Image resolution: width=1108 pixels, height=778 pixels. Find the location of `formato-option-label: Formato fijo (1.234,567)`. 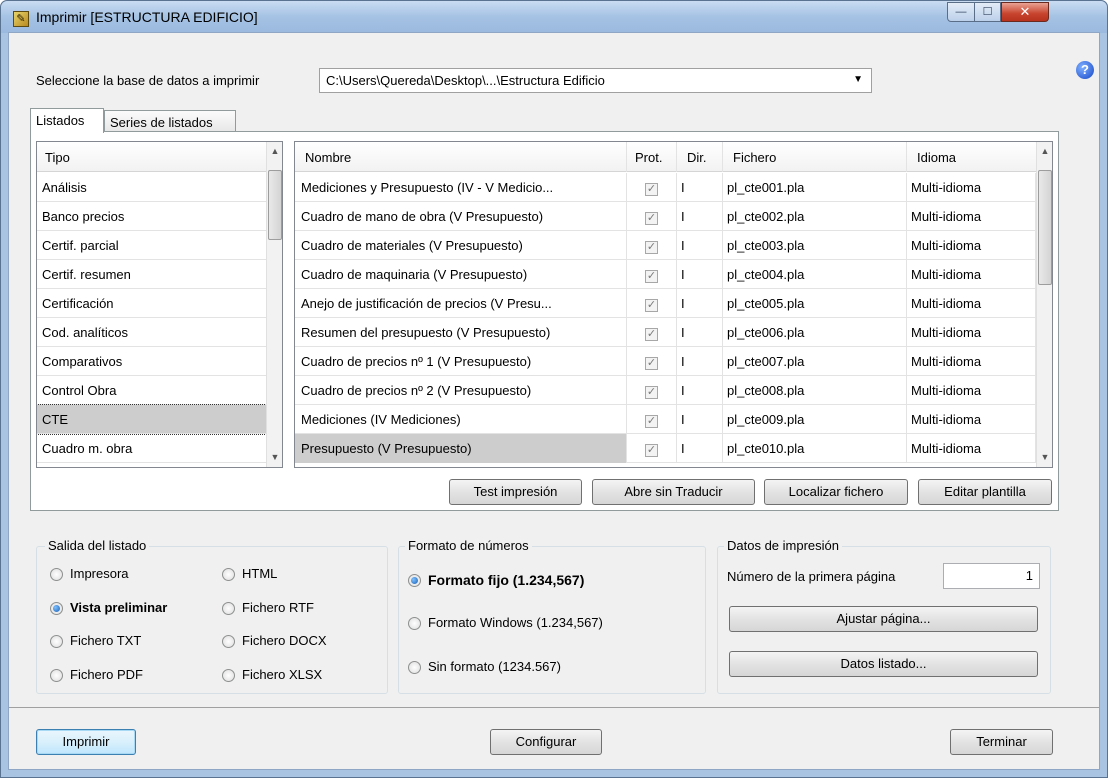

formato-option-label: Formato fijo (1.234,567) is located at coordinates (506, 580).